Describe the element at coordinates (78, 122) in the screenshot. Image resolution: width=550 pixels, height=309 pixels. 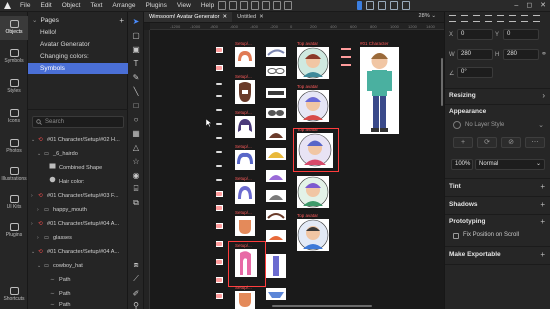
I see `layer-search-field: Search` at that location.